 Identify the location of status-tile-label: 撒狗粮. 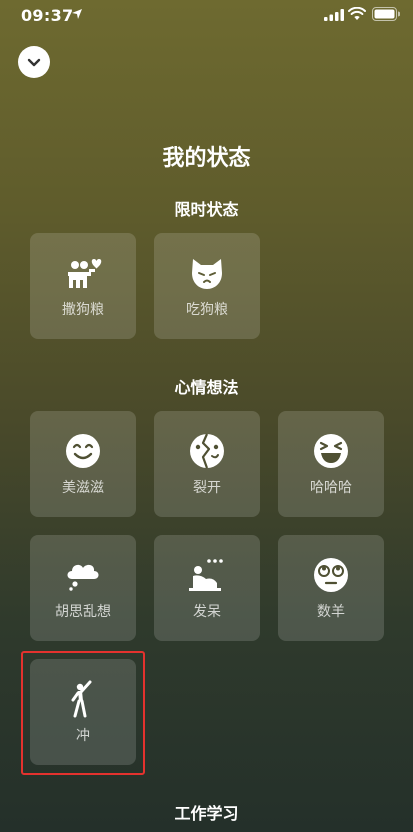
(83, 310).